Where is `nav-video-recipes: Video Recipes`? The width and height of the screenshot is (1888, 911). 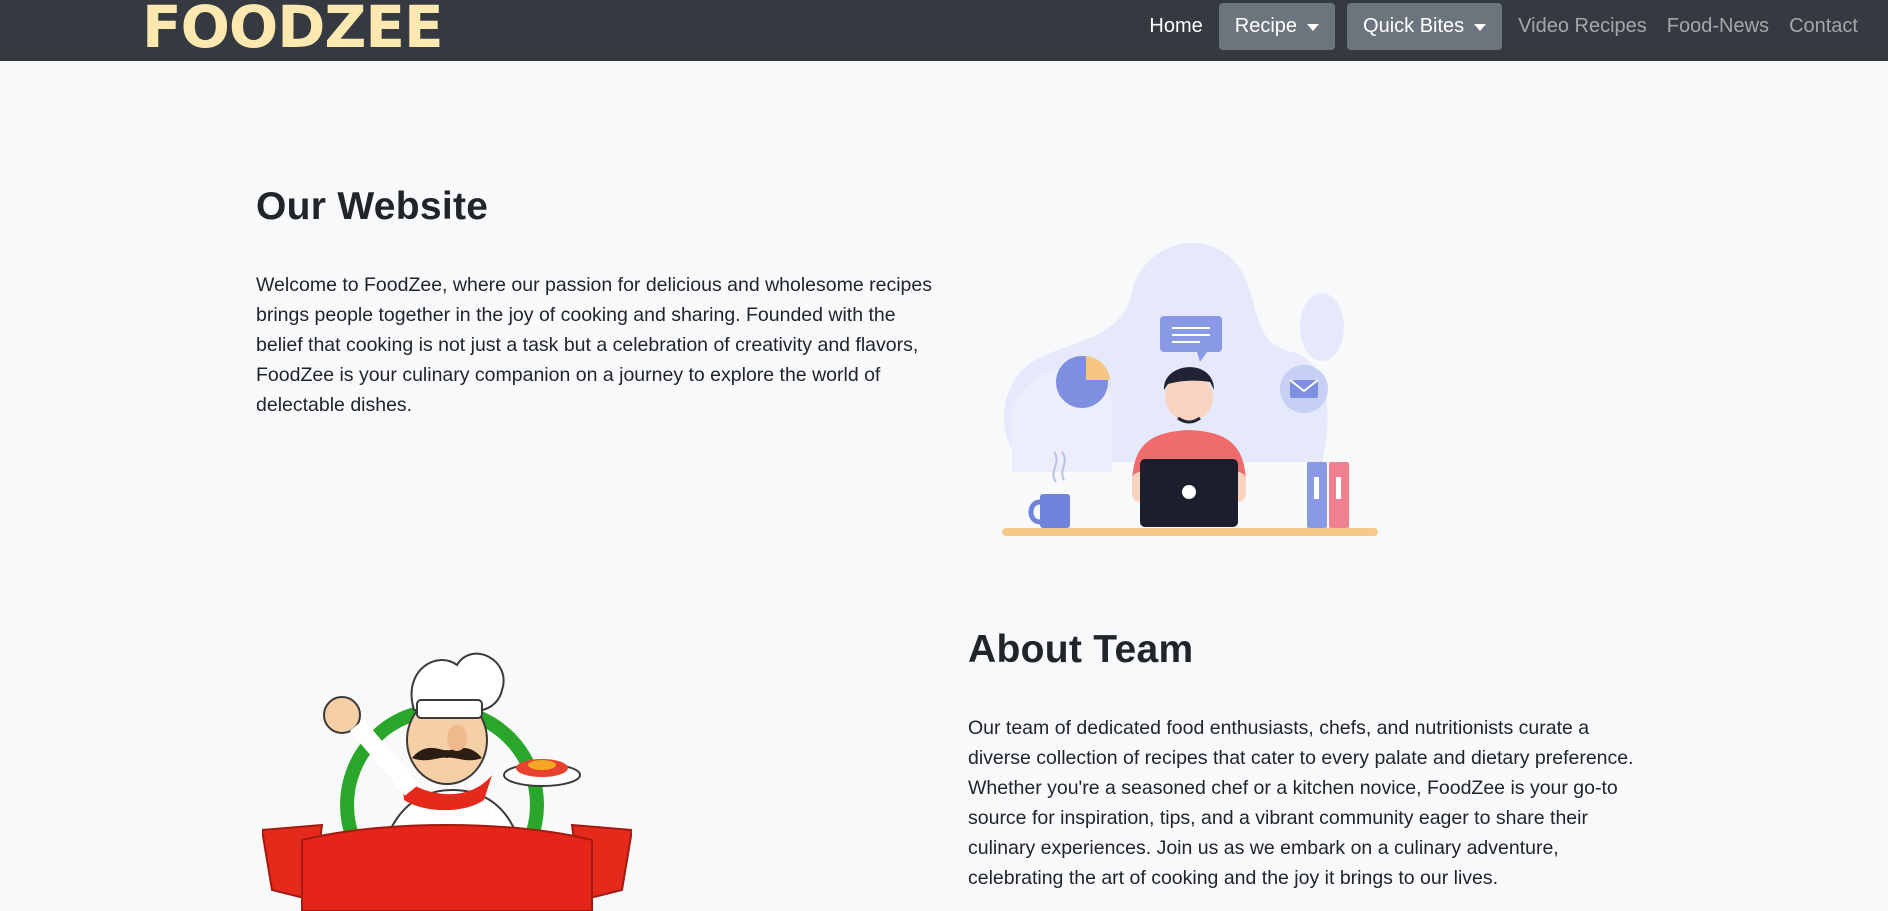 nav-video-recipes: Video Recipes is located at coordinates (1582, 26).